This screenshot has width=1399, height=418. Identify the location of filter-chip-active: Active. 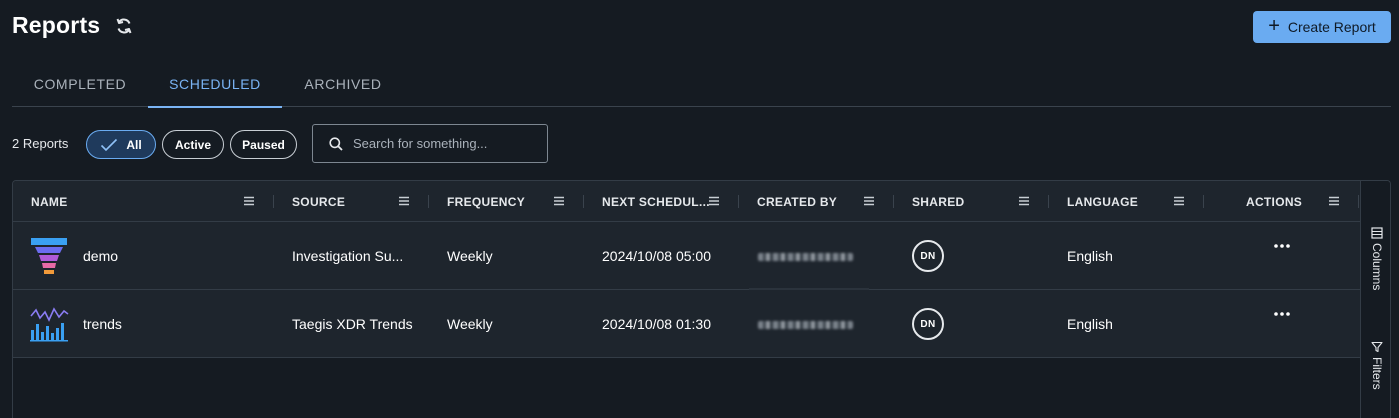
(193, 144).